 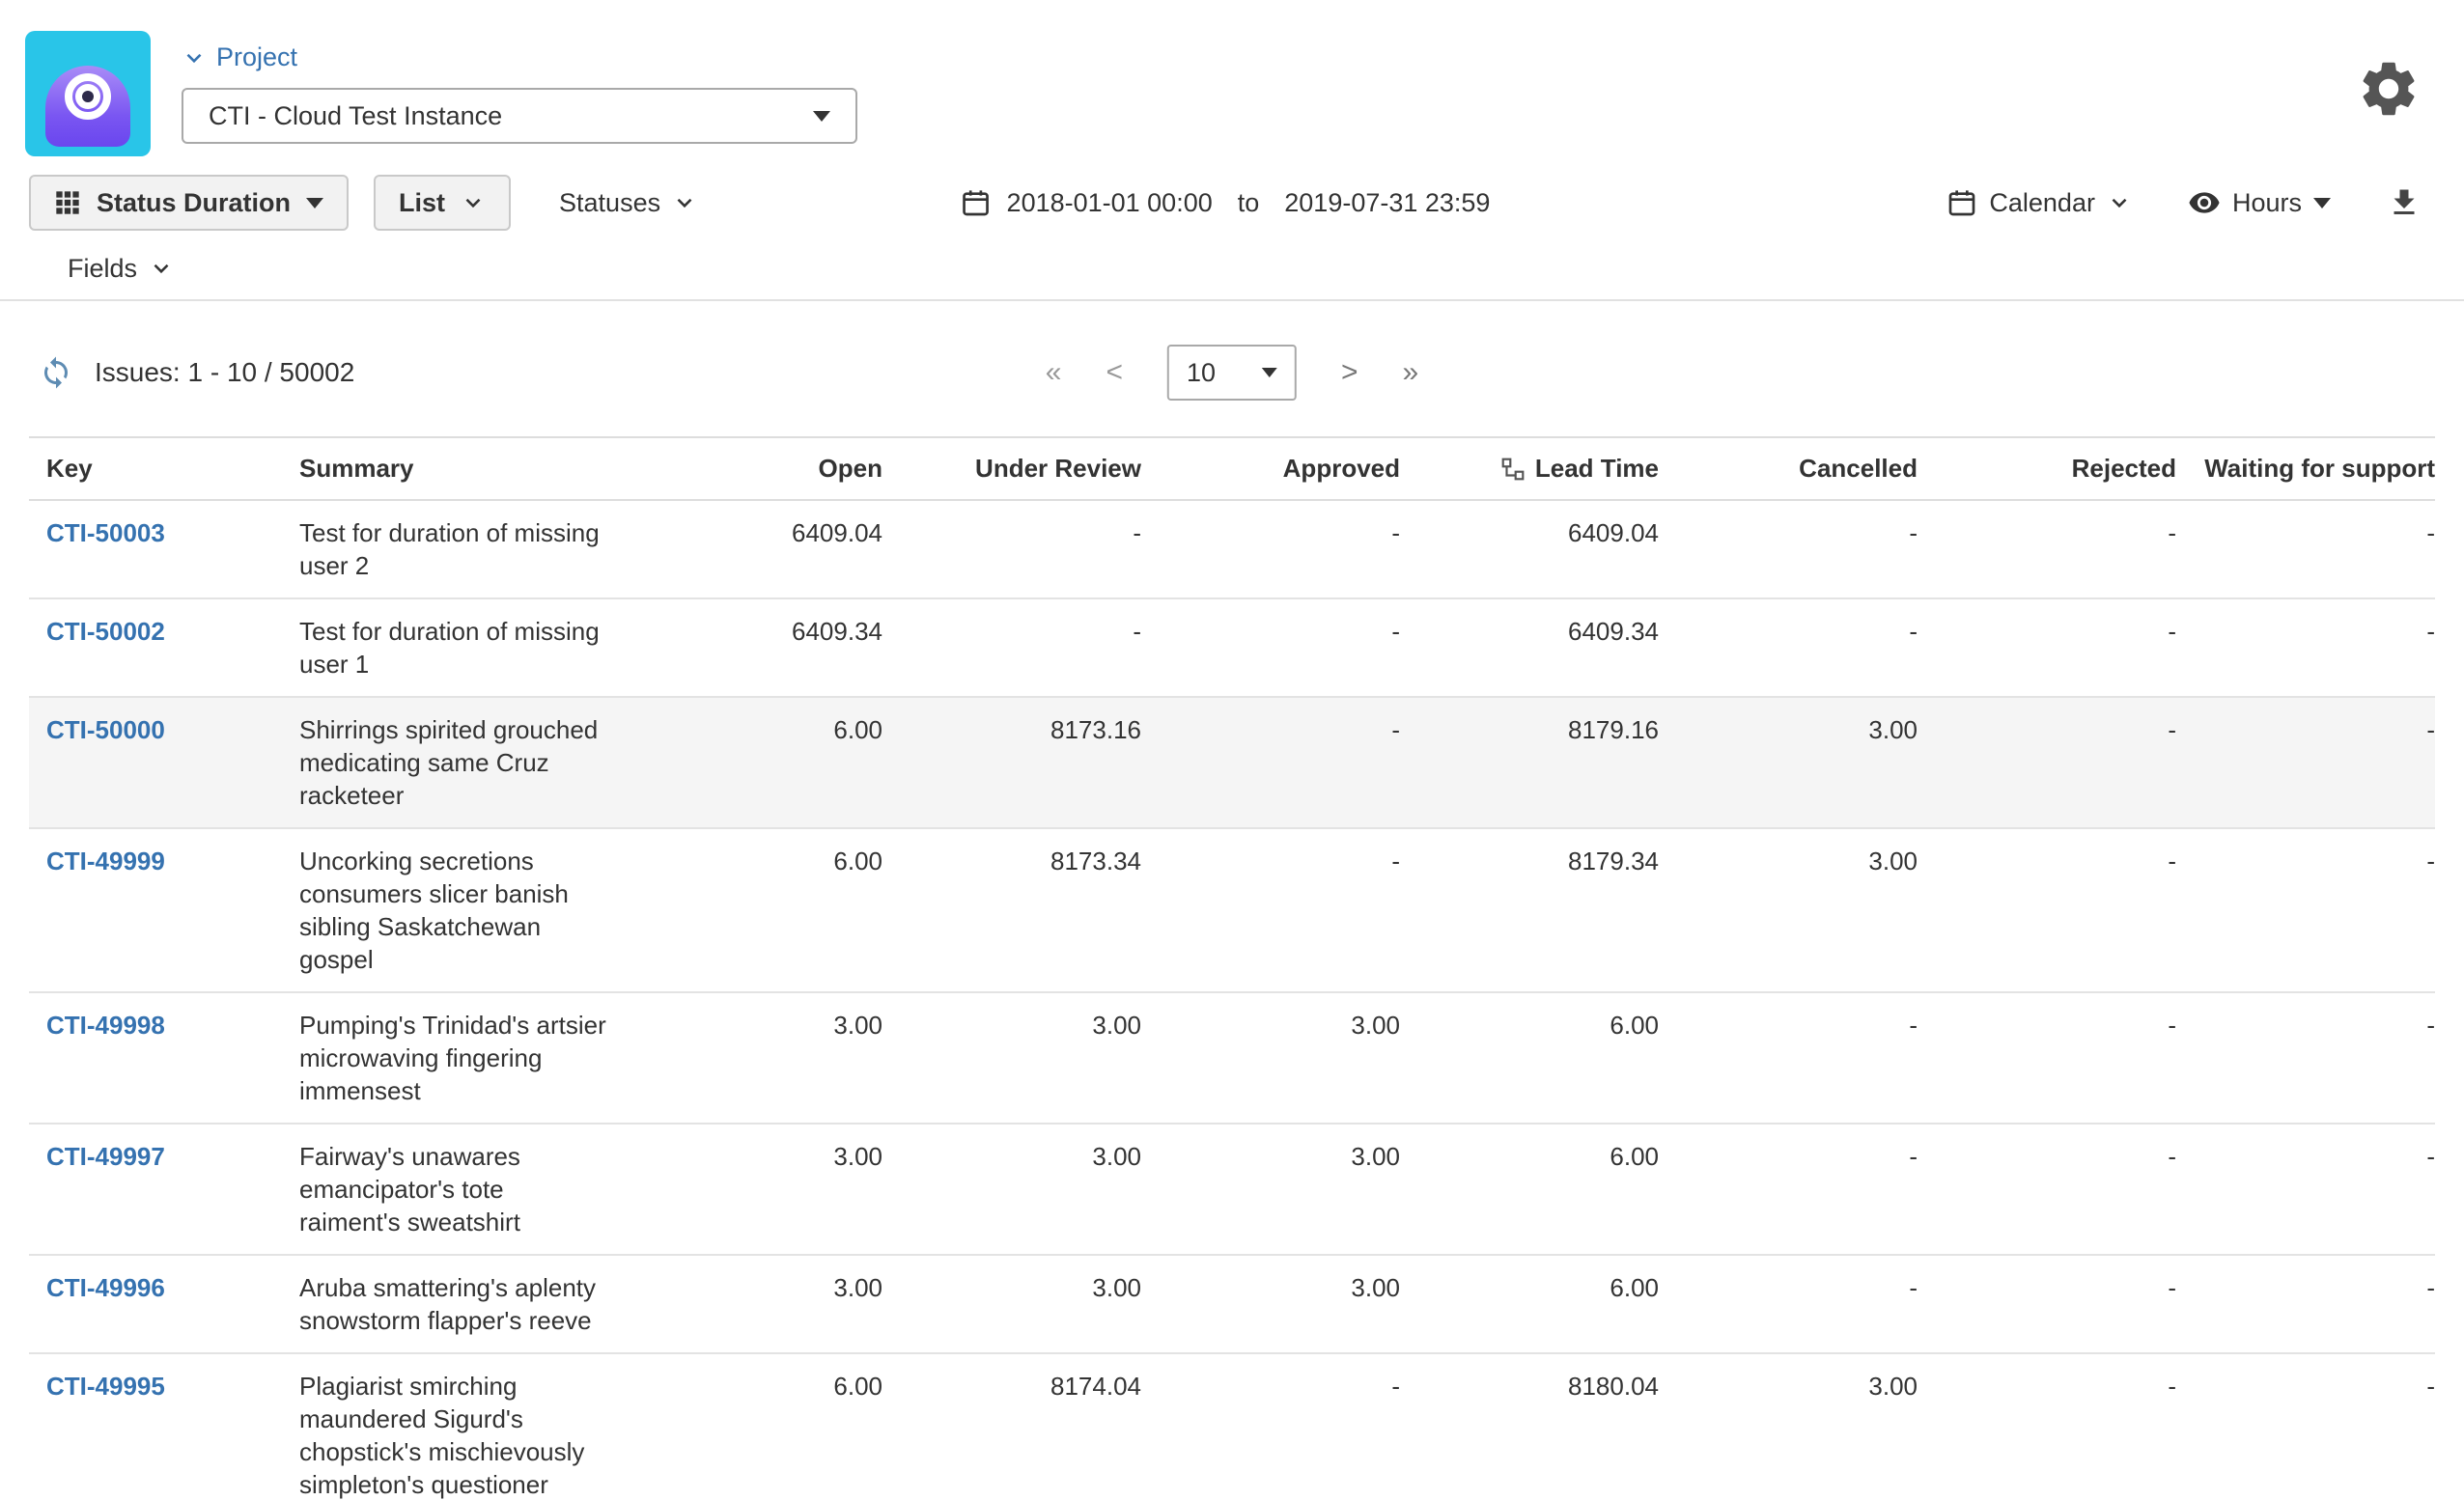 I want to click on cell-under-review: 3.00, so click(x=1011, y=1304).